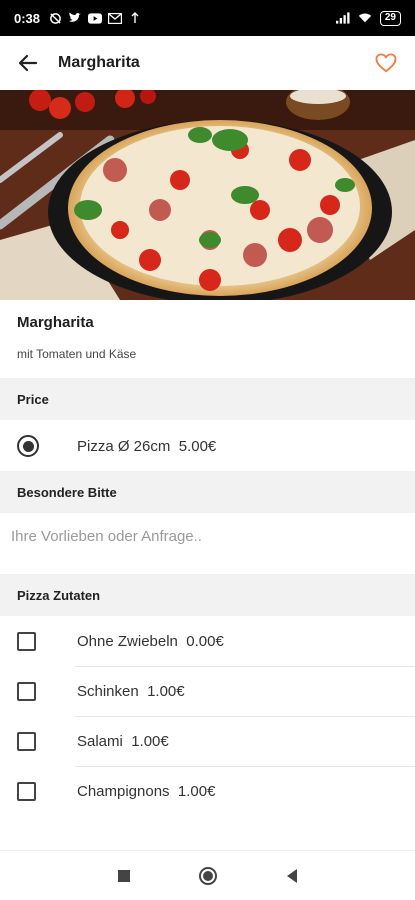 This screenshot has height=900, width=415. Describe the element at coordinates (123, 791) in the screenshot. I see `topping-label: Champignons` at that location.